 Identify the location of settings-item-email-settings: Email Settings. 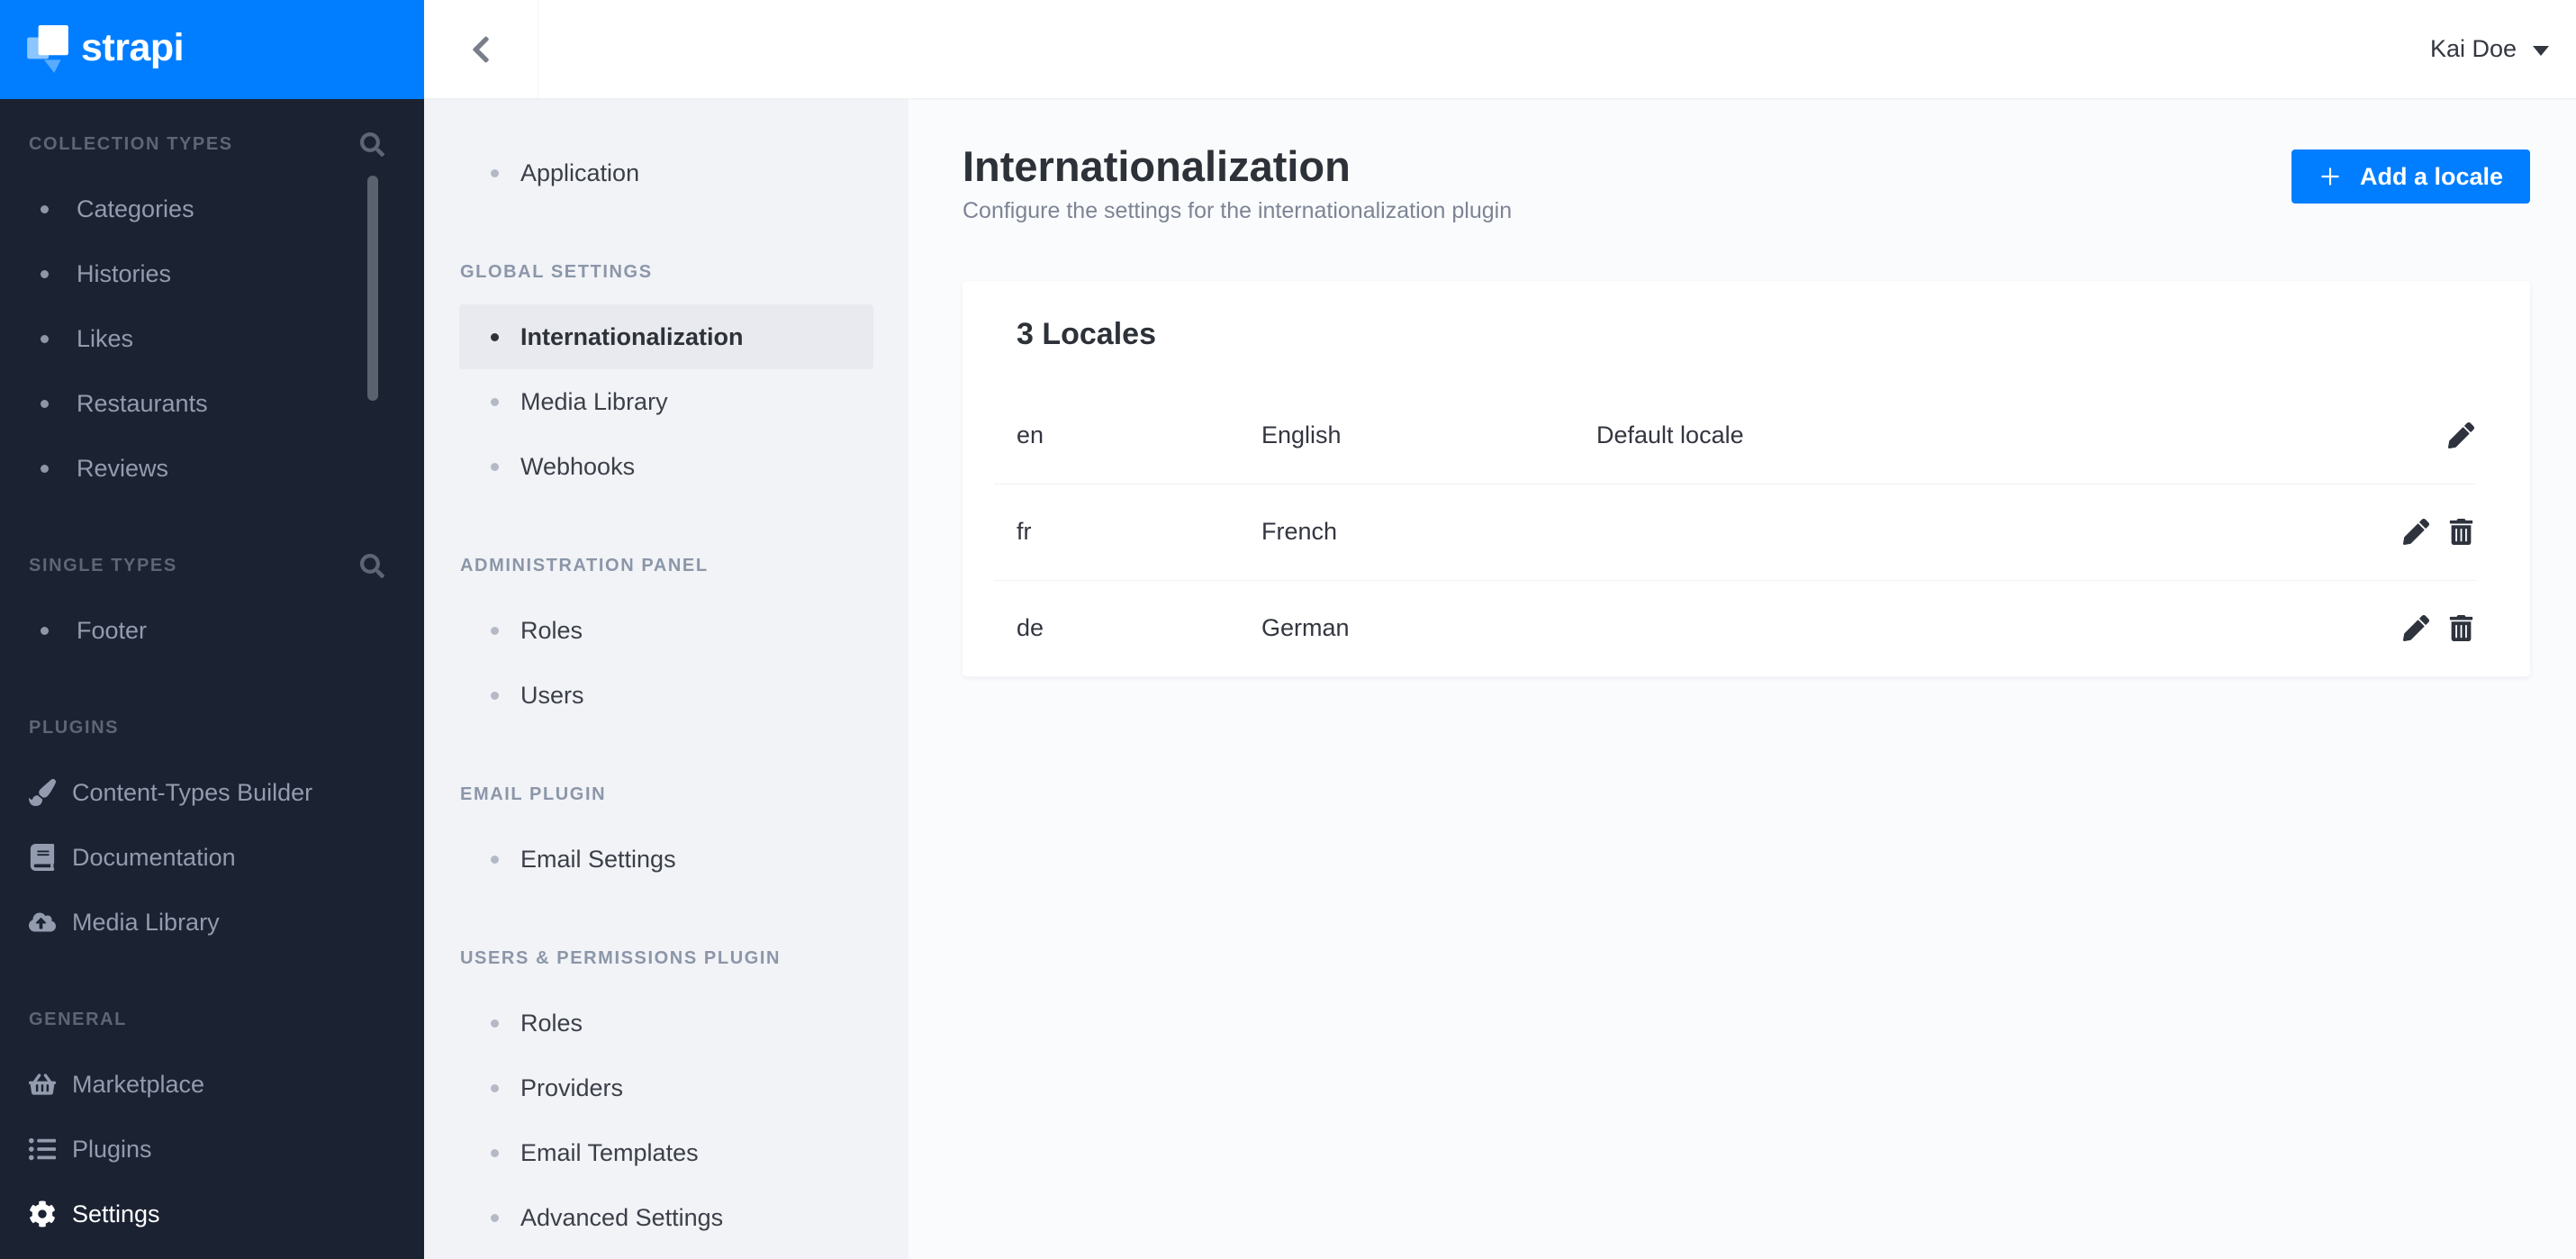
(666, 859).